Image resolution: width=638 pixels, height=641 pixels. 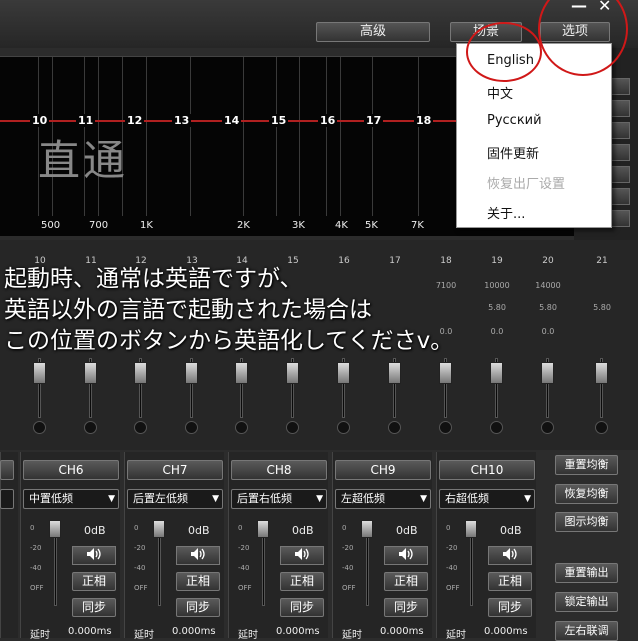 I want to click on menu-item-firmware-update: 固件更新, so click(x=513, y=152).